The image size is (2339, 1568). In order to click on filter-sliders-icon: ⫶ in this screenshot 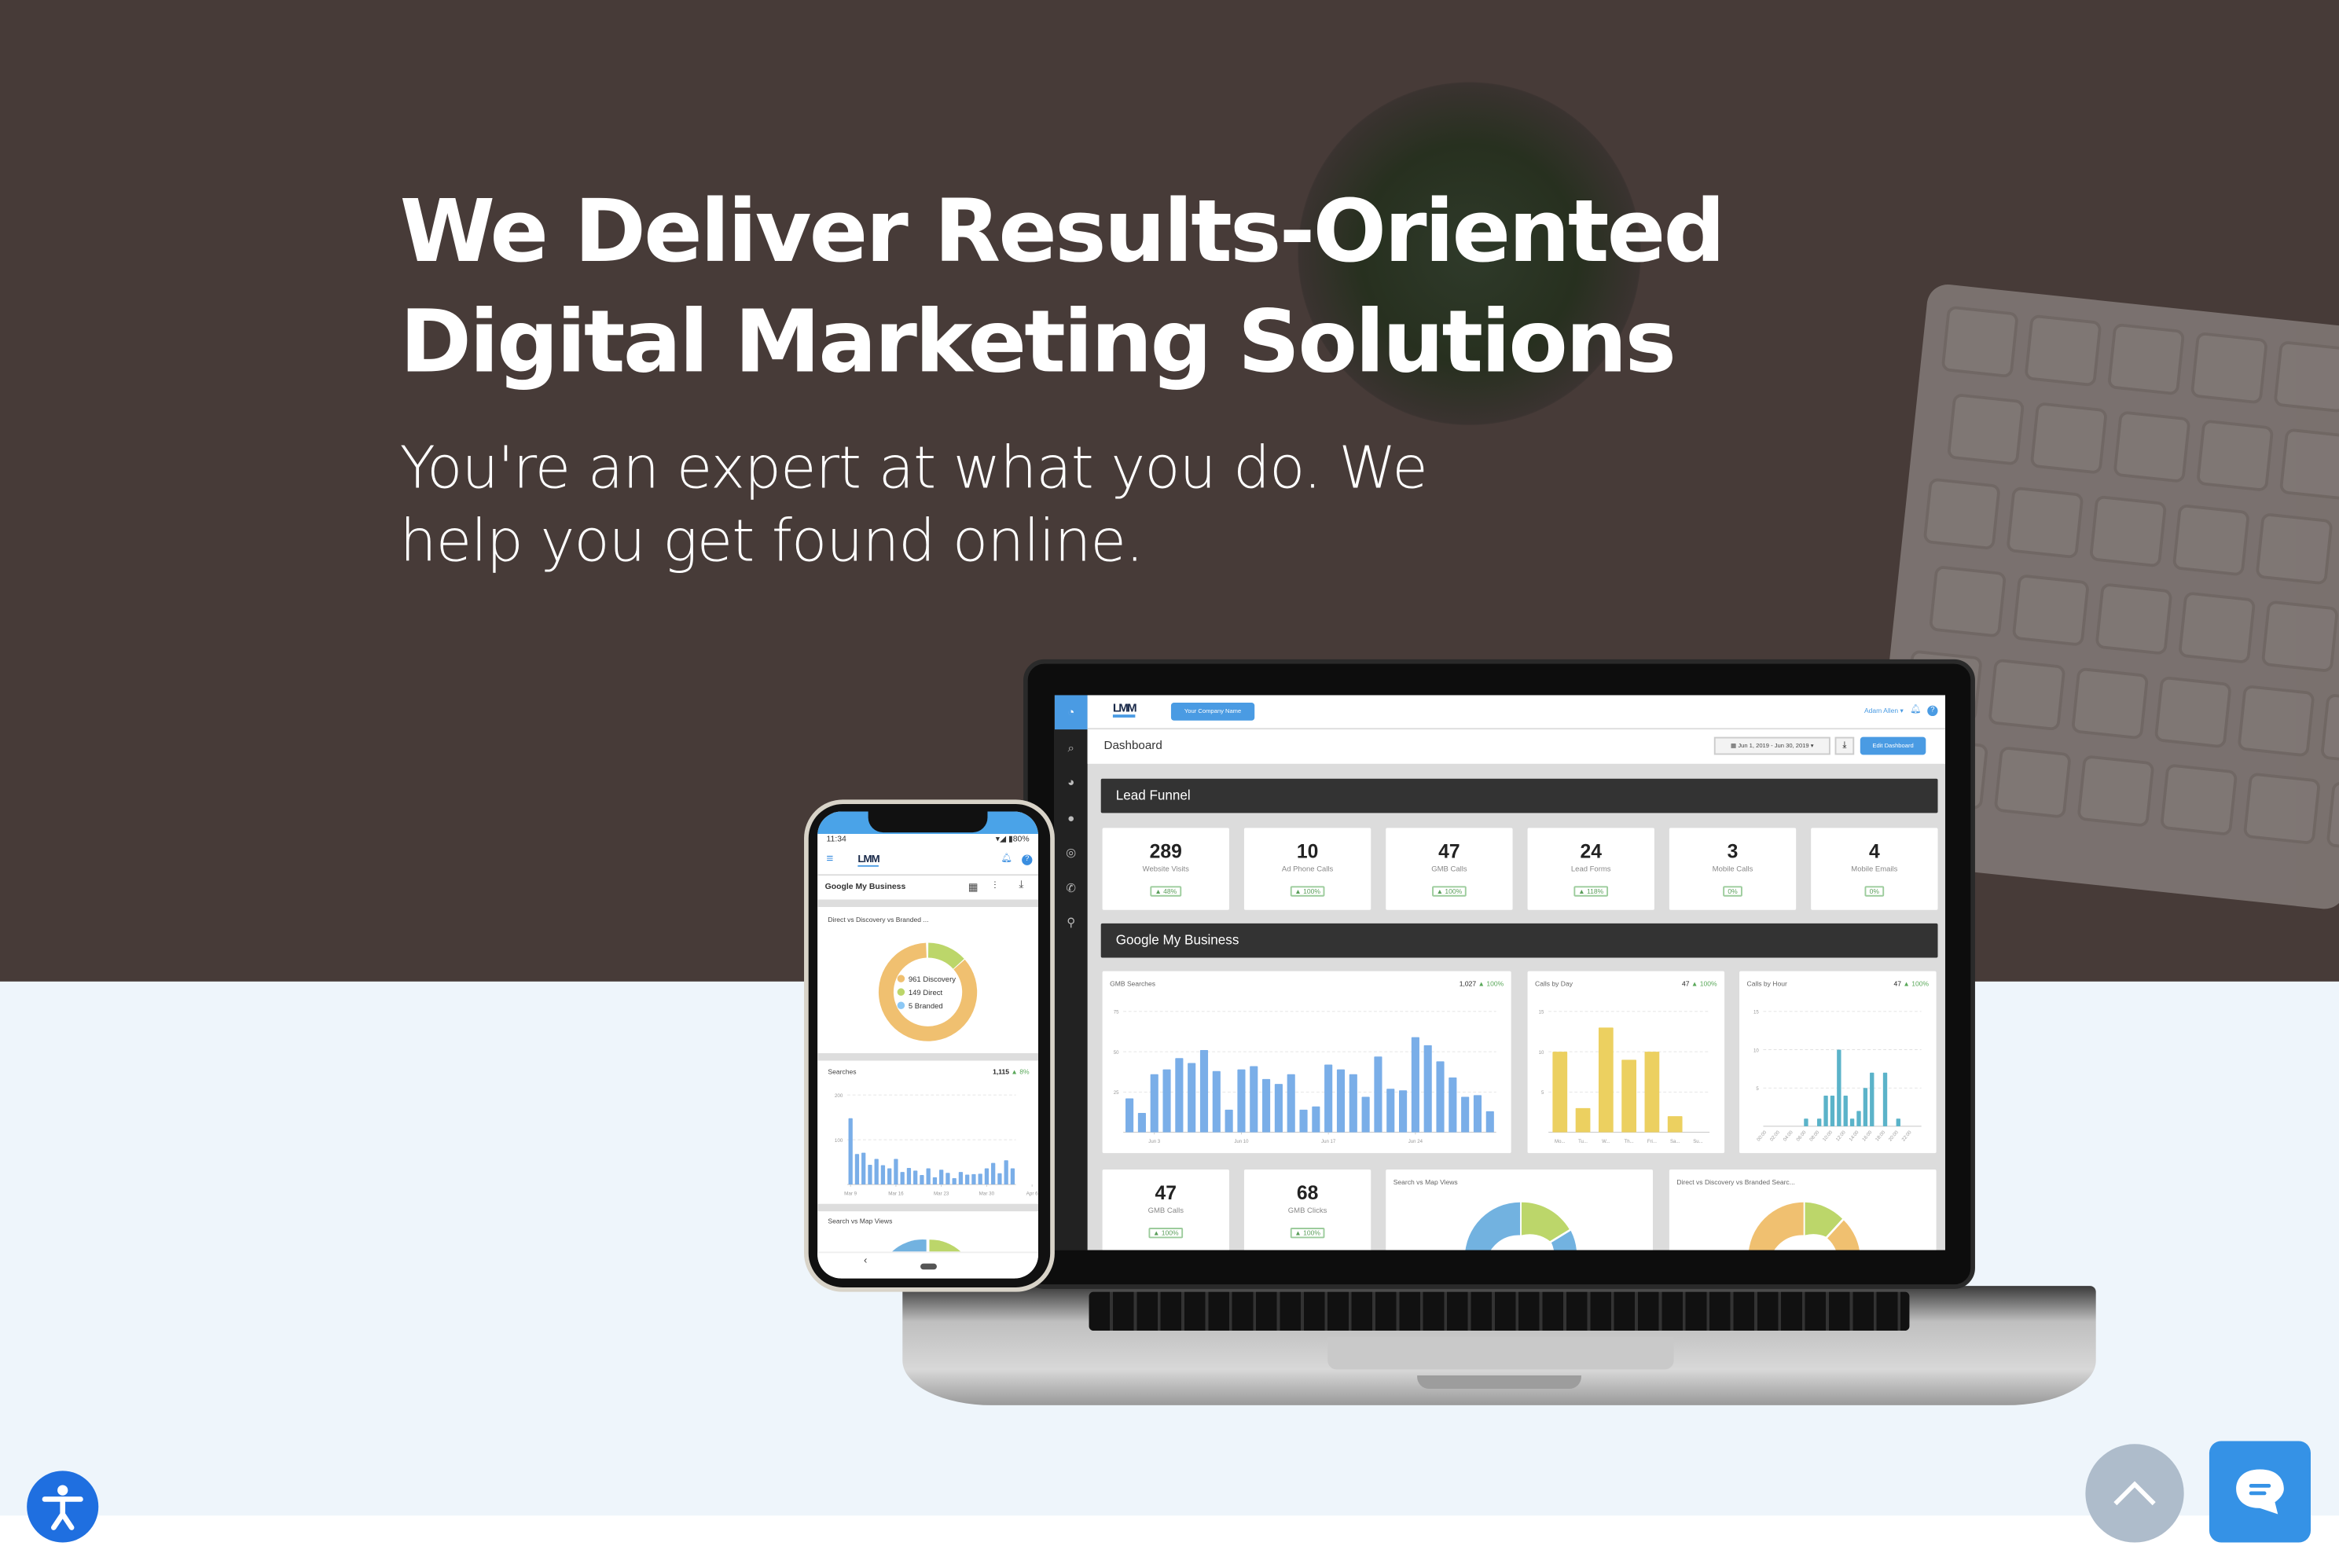, I will do `click(994, 888)`.